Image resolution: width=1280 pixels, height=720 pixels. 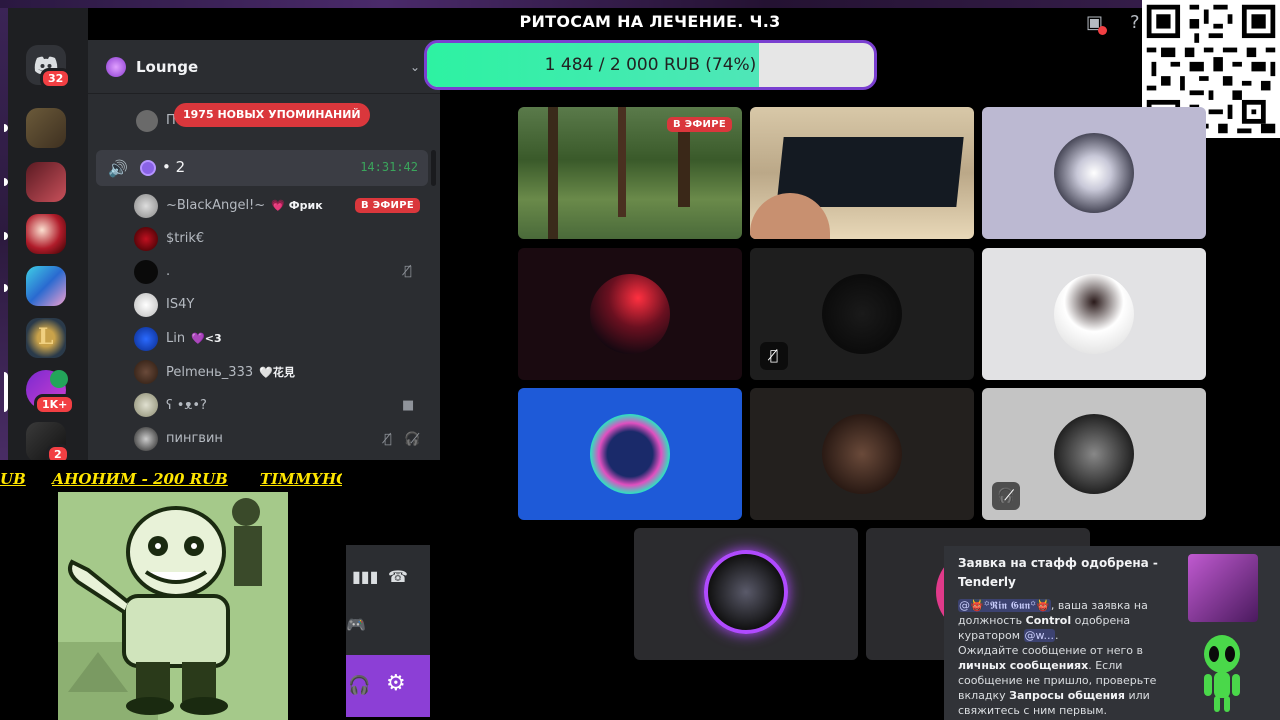 What do you see at coordinates (168, 271) in the screenshot?
I see `member-name: .` at bounding box center [168, 271].